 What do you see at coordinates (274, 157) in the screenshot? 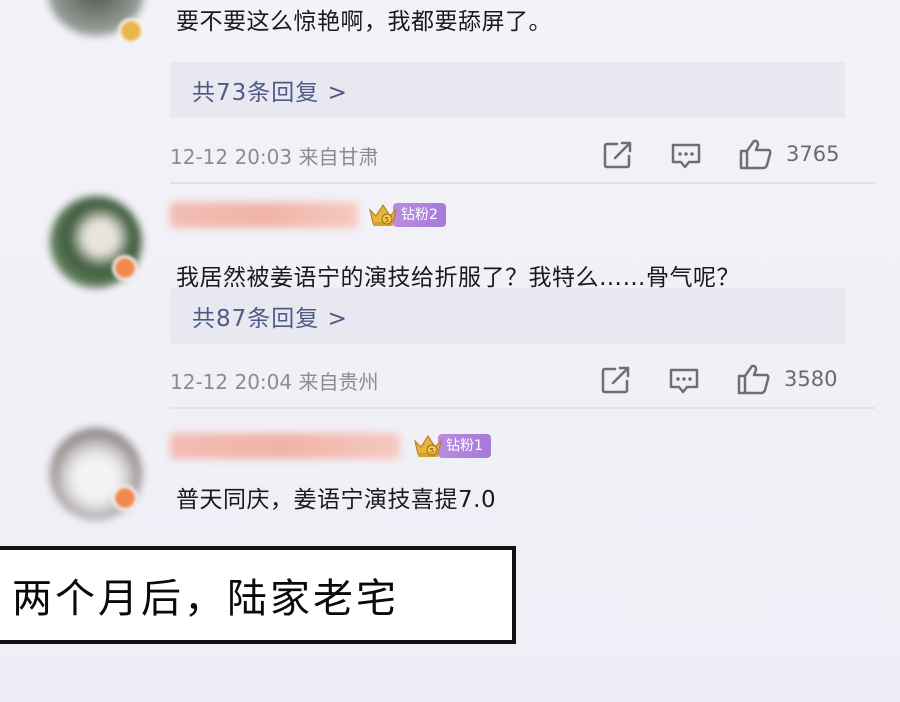
I see `comment-meta: 12-12 20:03 来自甘肃` at bounding box center [274, 157].